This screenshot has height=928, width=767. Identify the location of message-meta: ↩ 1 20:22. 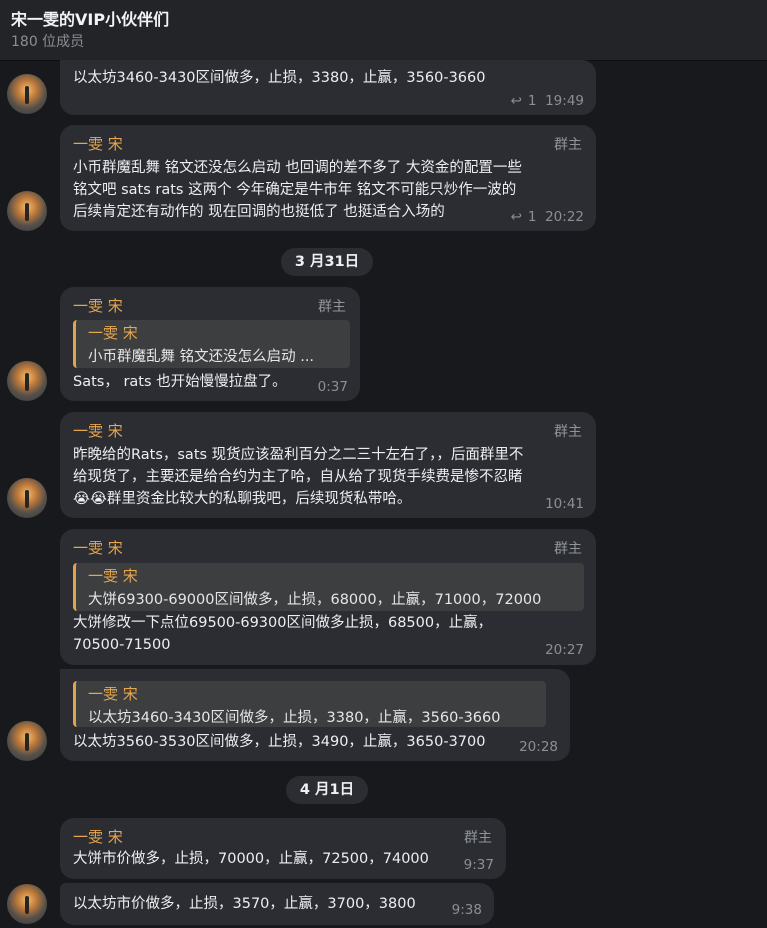
(547, 217).